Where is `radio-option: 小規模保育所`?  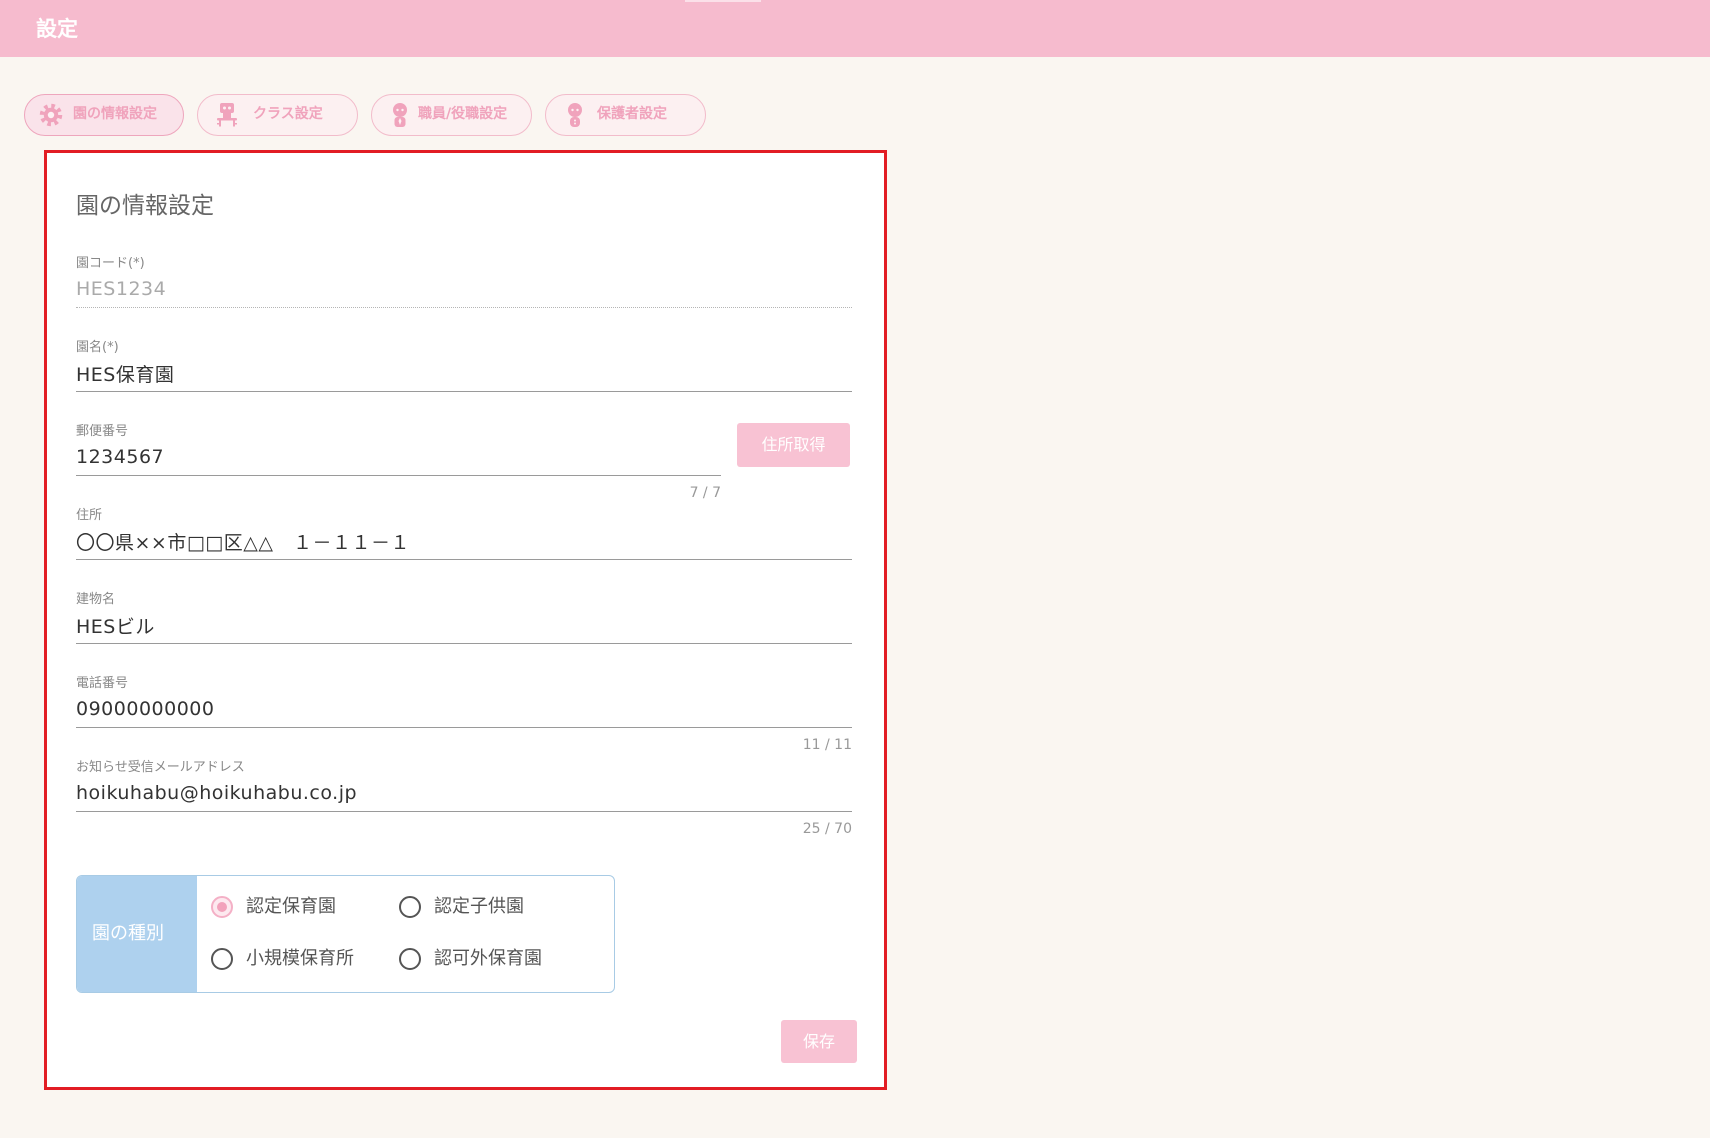 radio-option: 小規模保育所 is located at coordinates (282, 959).